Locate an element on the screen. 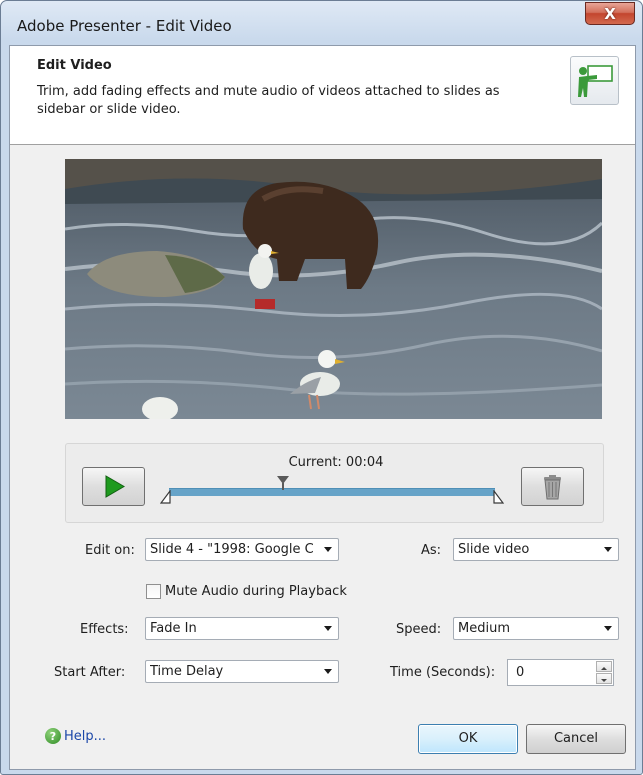 The image size is (643, 775). speed-label: Speed: is located at coordinates (419, 629).